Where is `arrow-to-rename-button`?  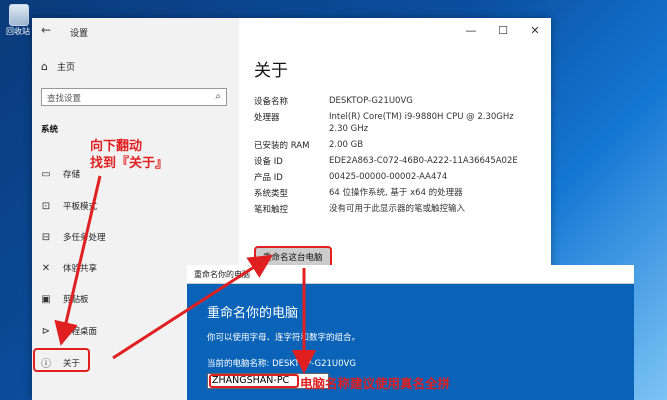
arrow-to-rename-button is located at coordinates (193, 307).